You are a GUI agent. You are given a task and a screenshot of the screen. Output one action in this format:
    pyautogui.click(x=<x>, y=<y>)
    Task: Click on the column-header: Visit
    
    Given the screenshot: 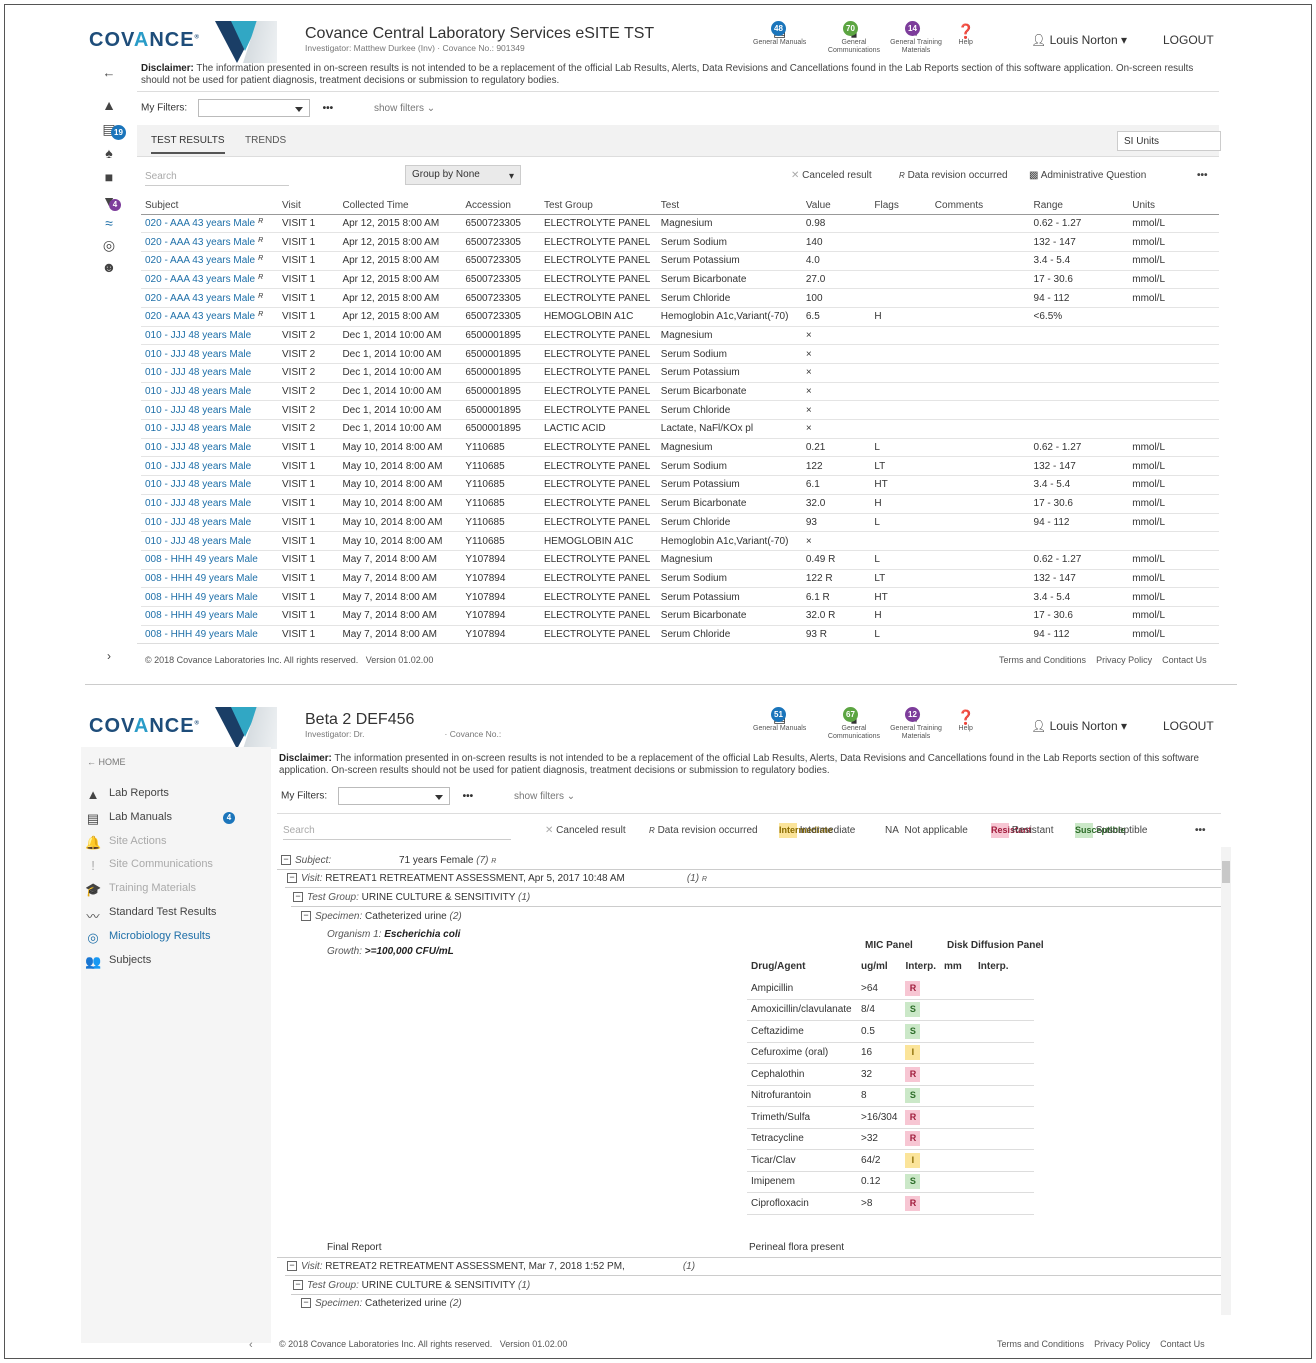 What is the action you would take?
    pyautogui.click(x=308, y=206)
    